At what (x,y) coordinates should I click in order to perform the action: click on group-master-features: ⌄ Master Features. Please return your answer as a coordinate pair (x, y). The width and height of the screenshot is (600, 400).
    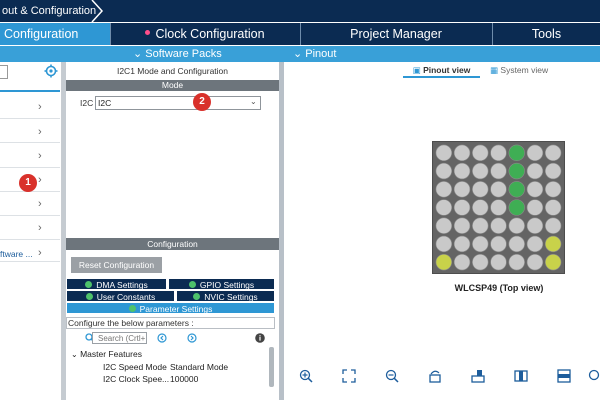
    Looking at the image, I should click on (106, 354).